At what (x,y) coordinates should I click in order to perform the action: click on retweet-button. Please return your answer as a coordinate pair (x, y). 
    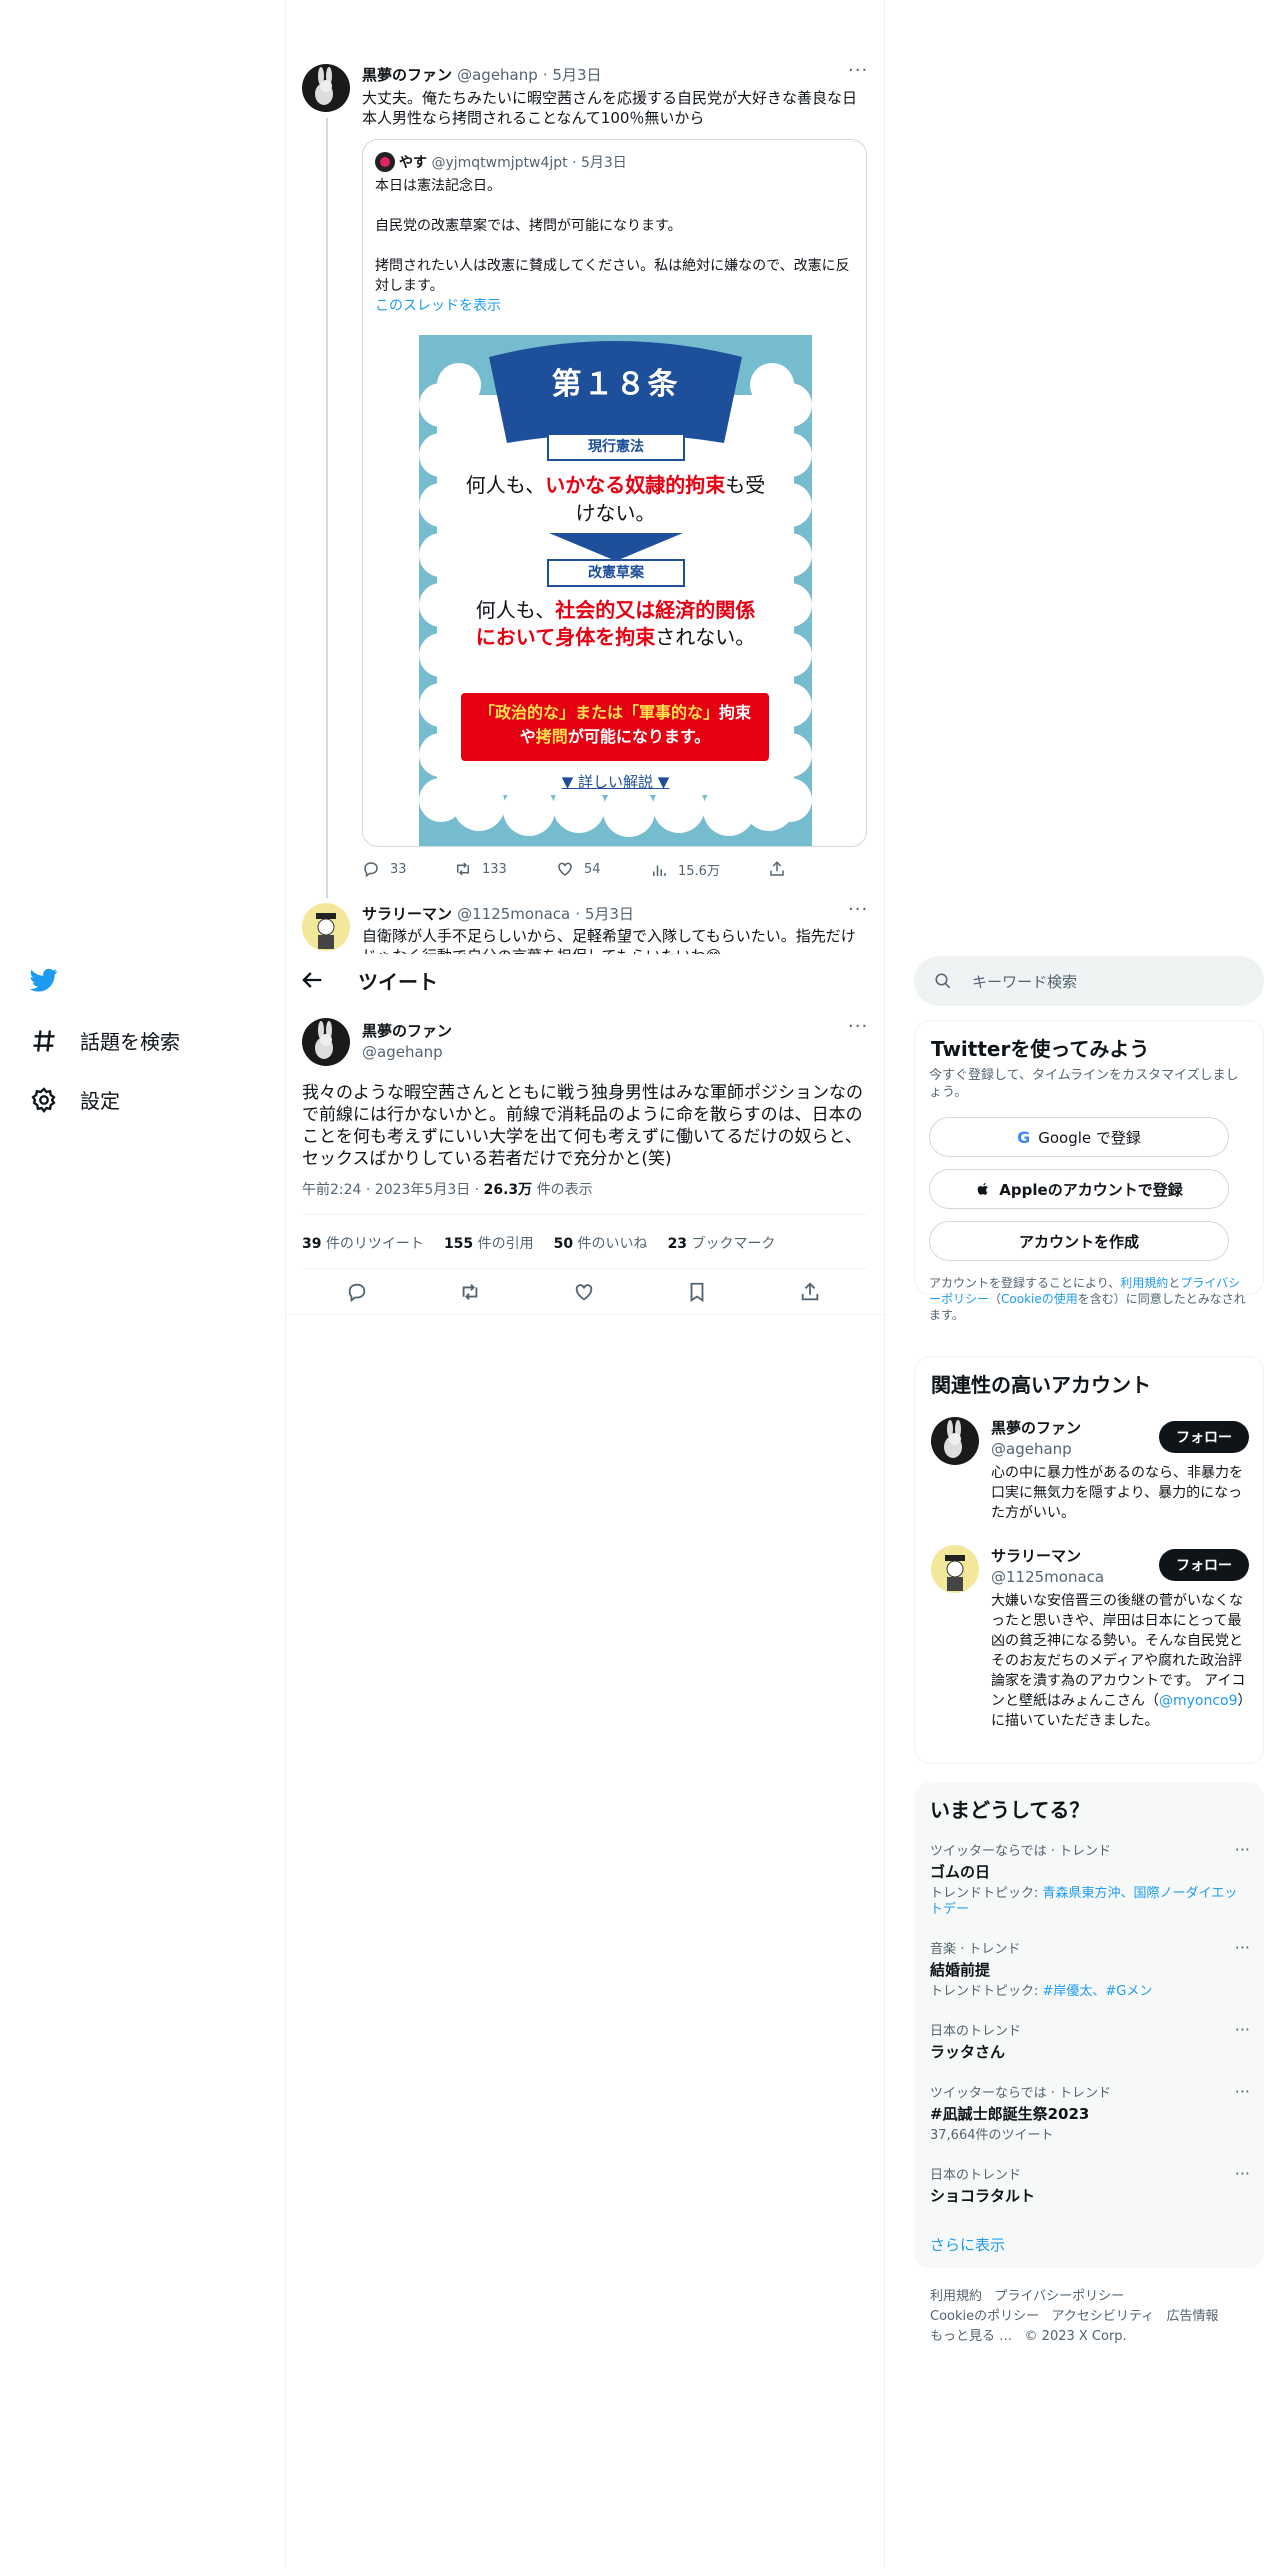
    Looking at the image, I should click on (470, 1294).